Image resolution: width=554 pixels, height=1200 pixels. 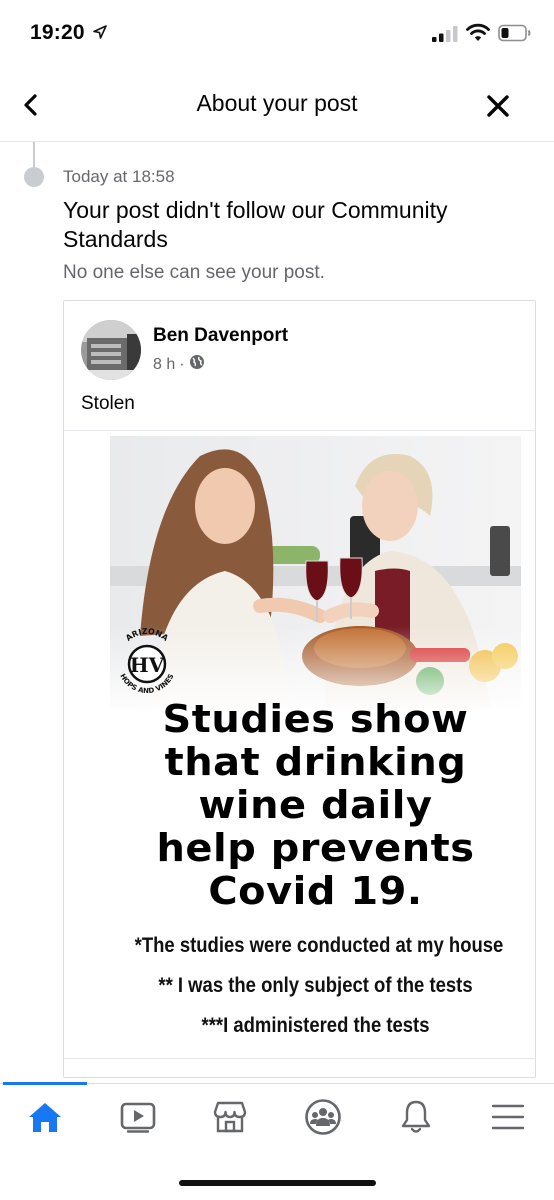 What do you see at coordinates (34, 156) in the screenshot?
I see `timeline-line` at bounding box center [34, 156].